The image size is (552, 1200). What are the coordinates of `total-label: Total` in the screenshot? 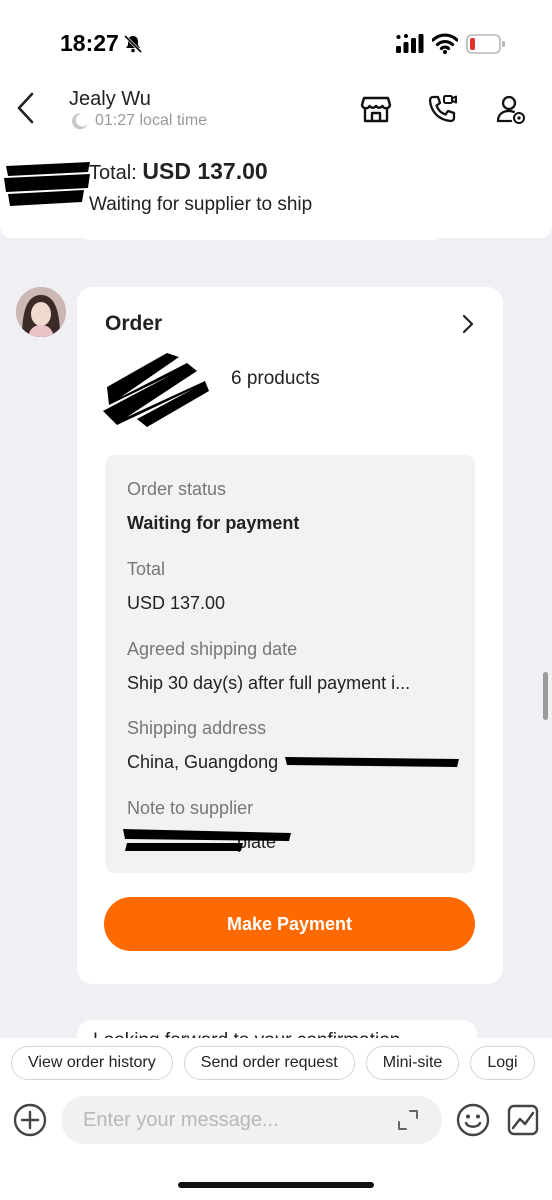 It's located at (146, 569).